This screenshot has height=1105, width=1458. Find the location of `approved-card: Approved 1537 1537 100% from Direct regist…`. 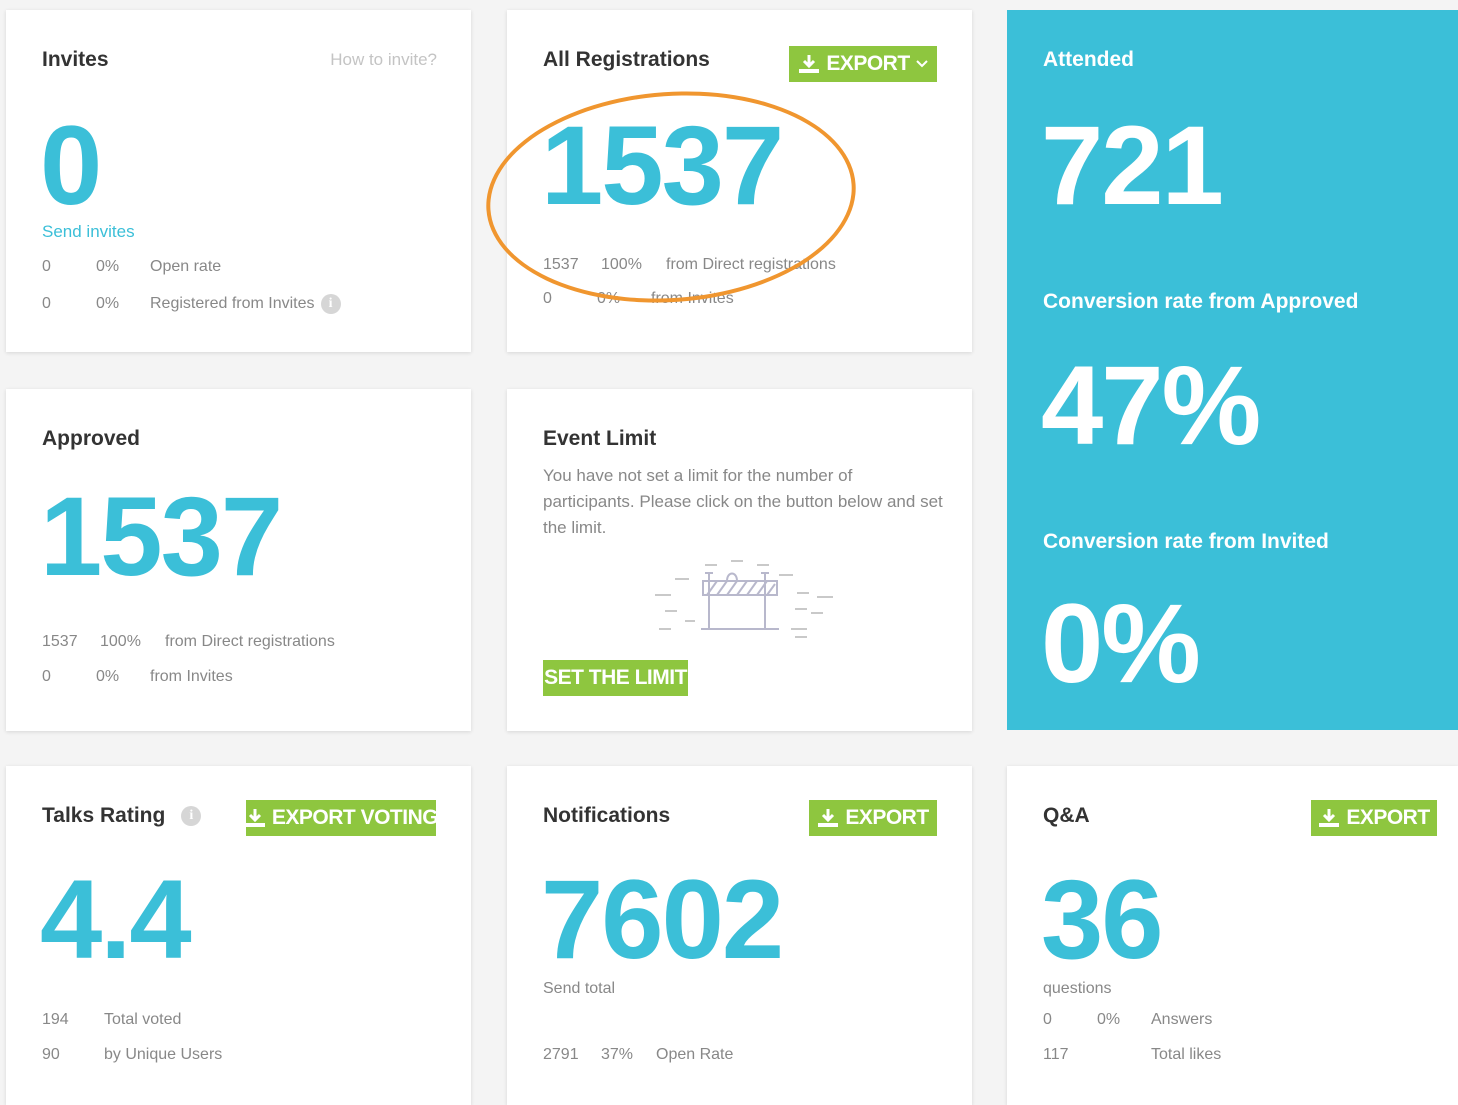

approved-card: Approved 1537 1537 100% from Direct regist… is located at coordinates (238, 560).